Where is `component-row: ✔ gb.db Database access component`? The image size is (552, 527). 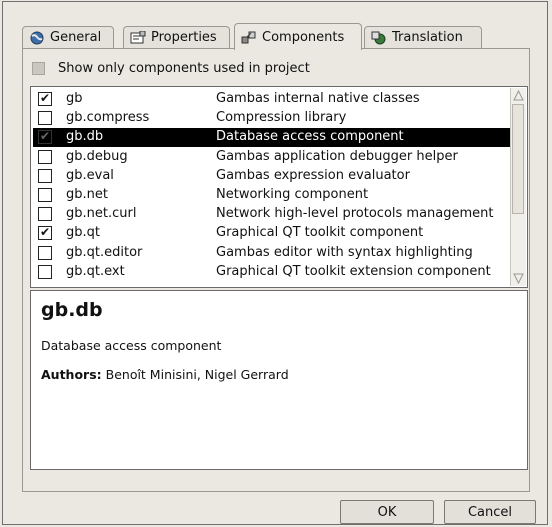 component-row: ✔ gb.db Database access component is located at coordinates (272, 138).